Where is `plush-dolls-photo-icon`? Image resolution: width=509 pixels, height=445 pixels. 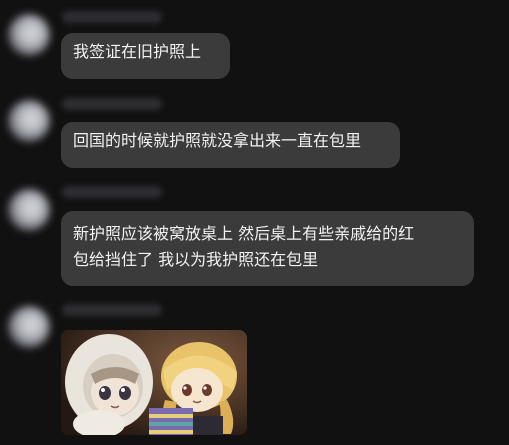
plush-dolls-photo-icon is located at coordinates (154, 382).